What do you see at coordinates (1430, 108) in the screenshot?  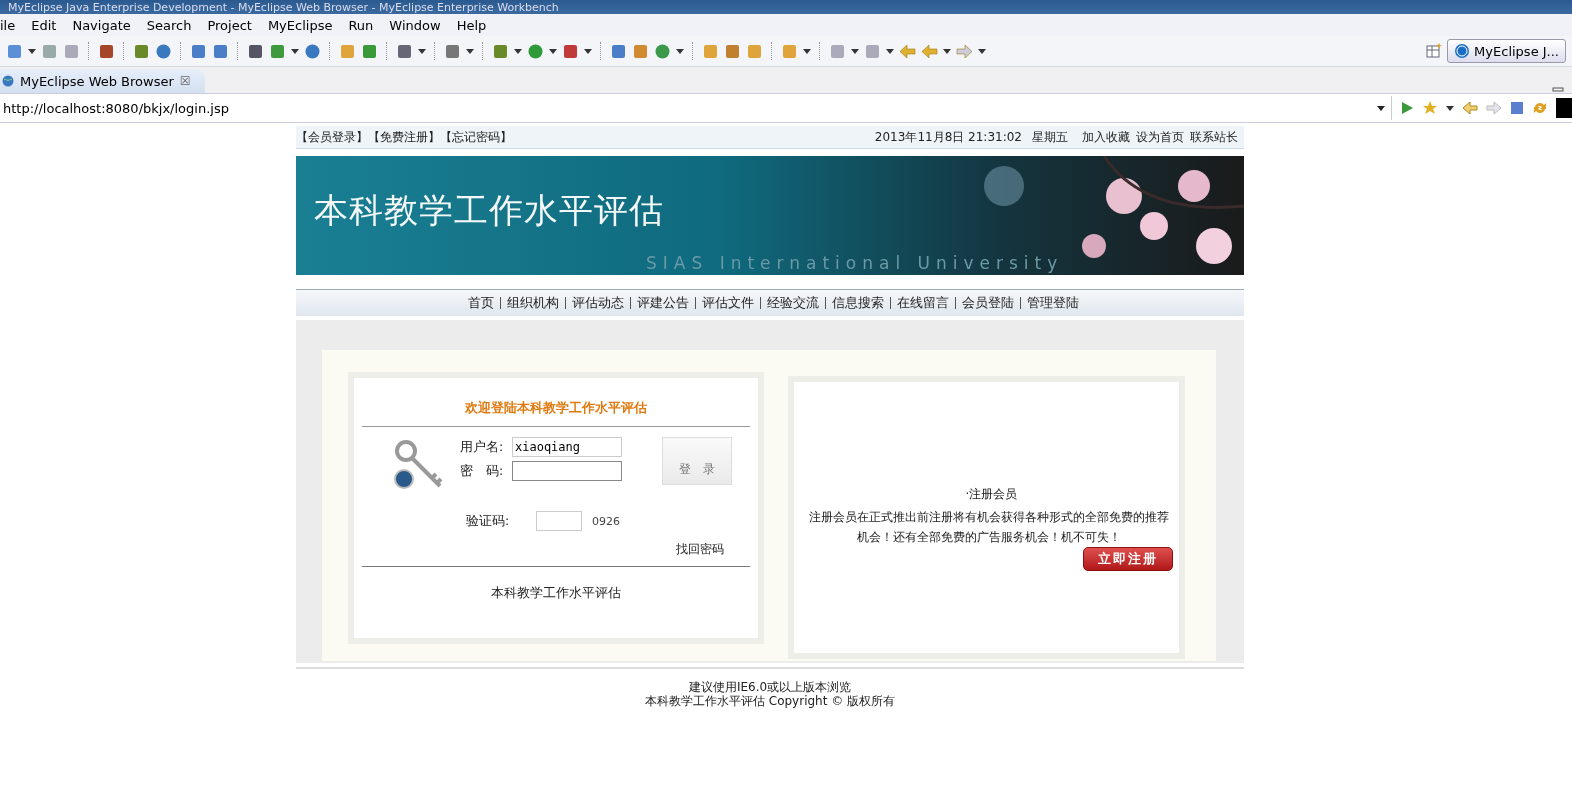 I see `star-icon` at bounding box center [1430, 108].